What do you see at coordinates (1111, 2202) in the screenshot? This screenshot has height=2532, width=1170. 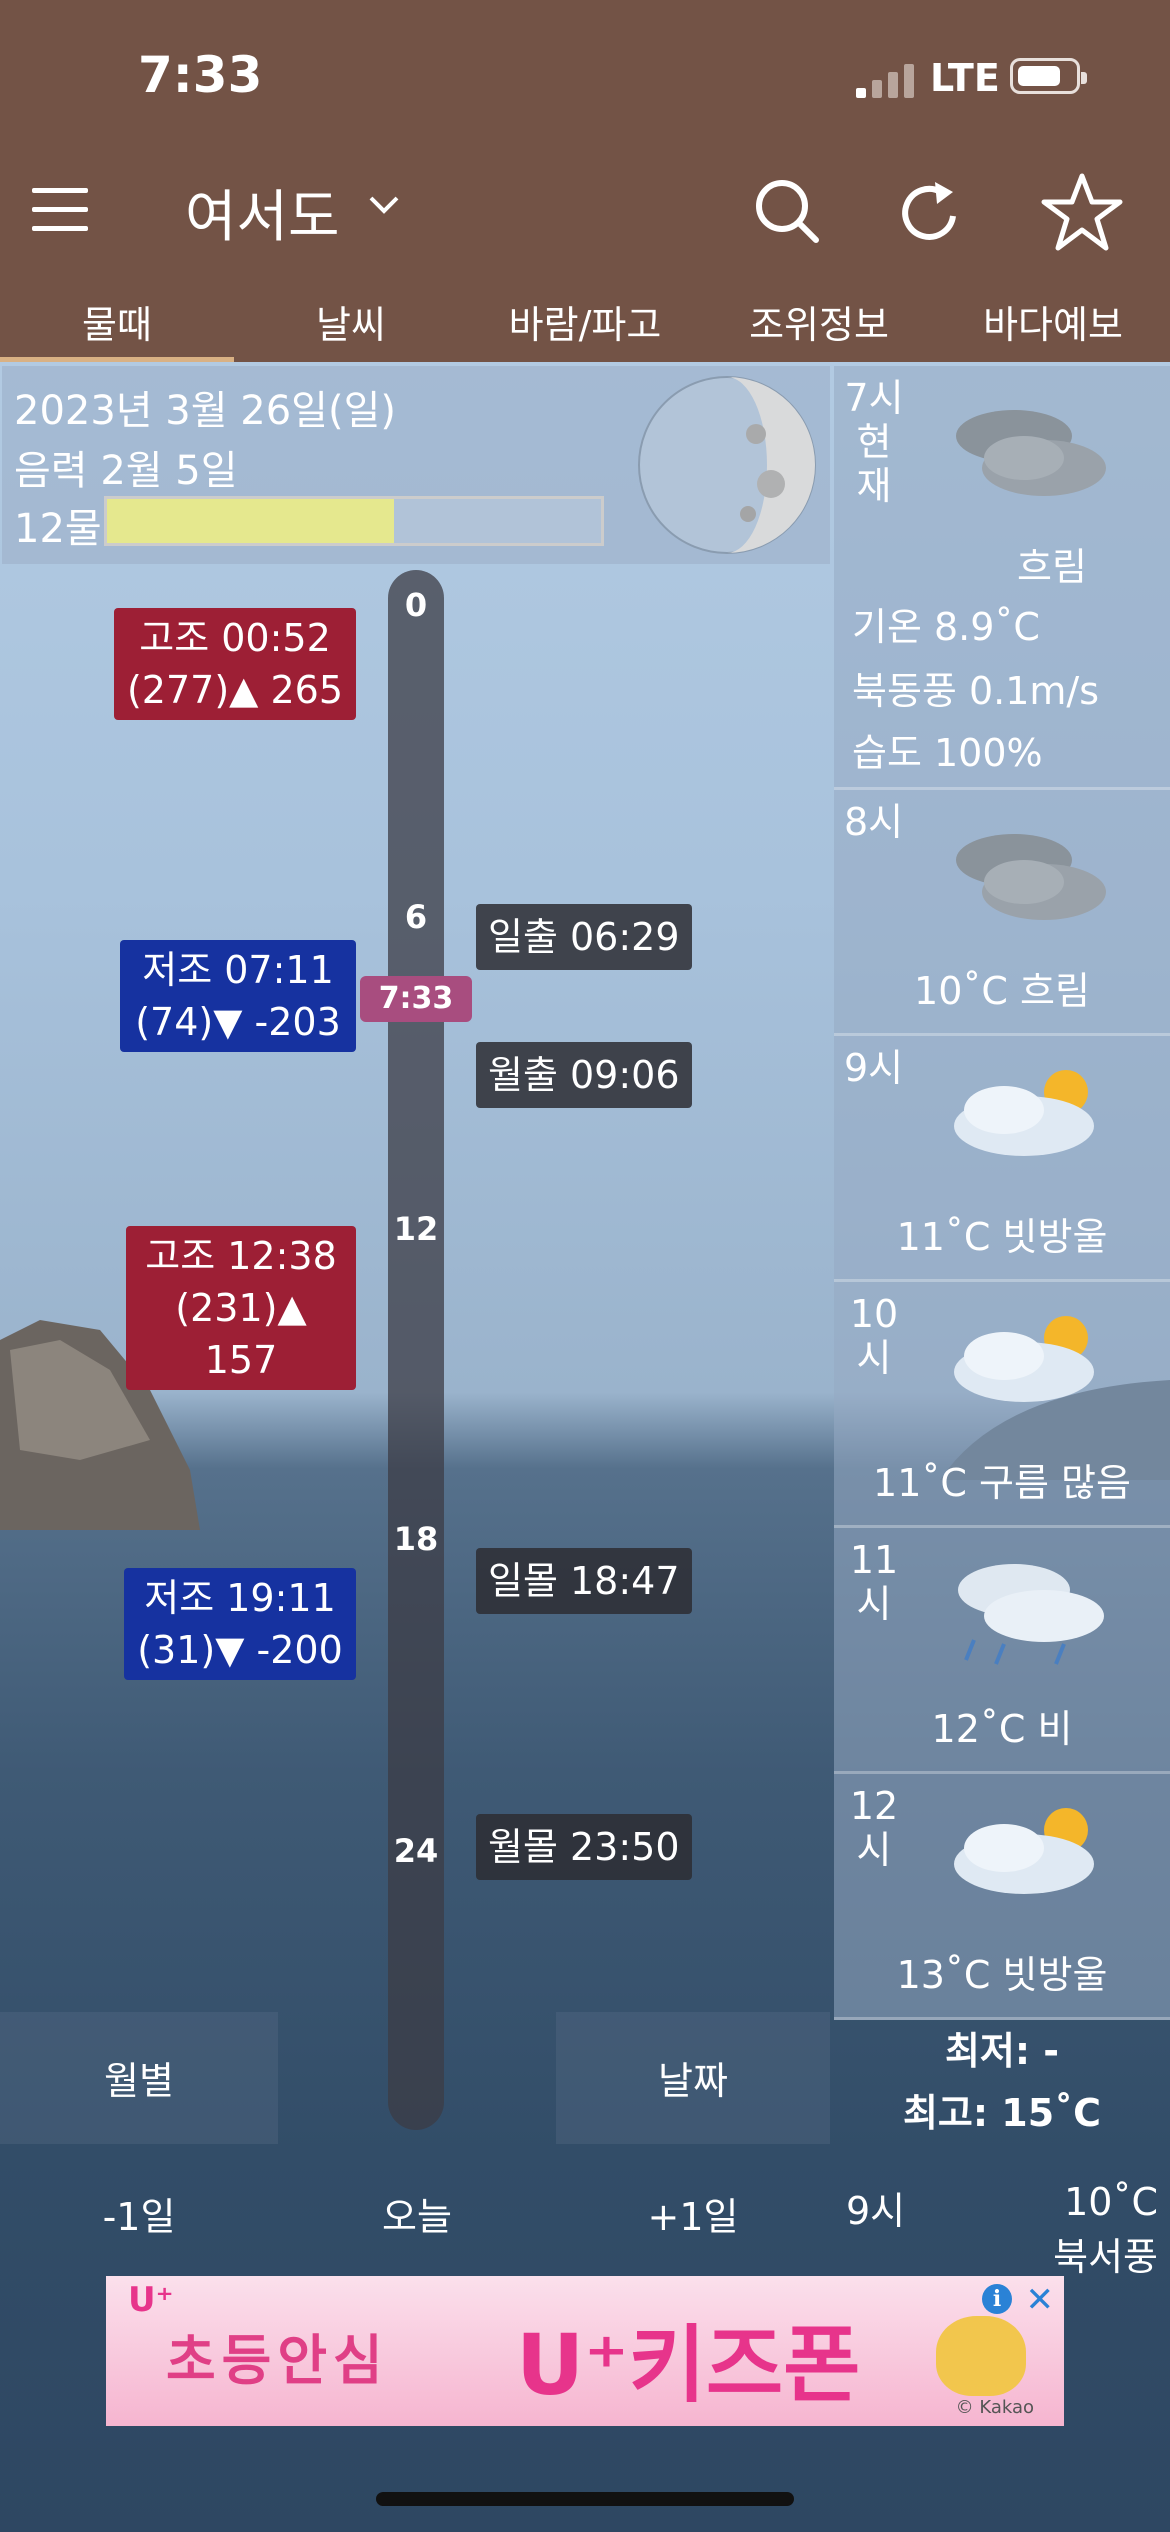 I see `temperature: 10˚C` at bounding box center [1111, 2202].